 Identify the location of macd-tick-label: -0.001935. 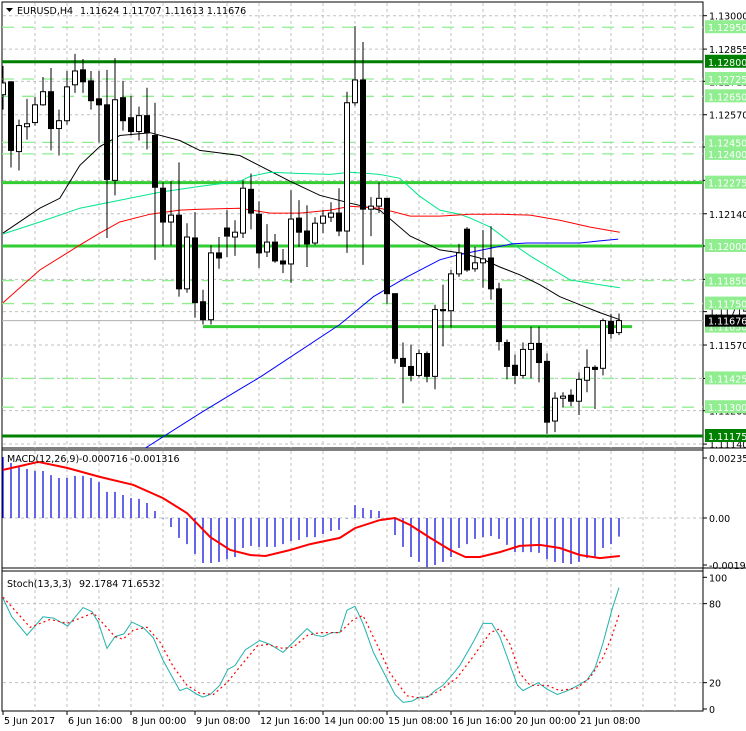
(727, 566).